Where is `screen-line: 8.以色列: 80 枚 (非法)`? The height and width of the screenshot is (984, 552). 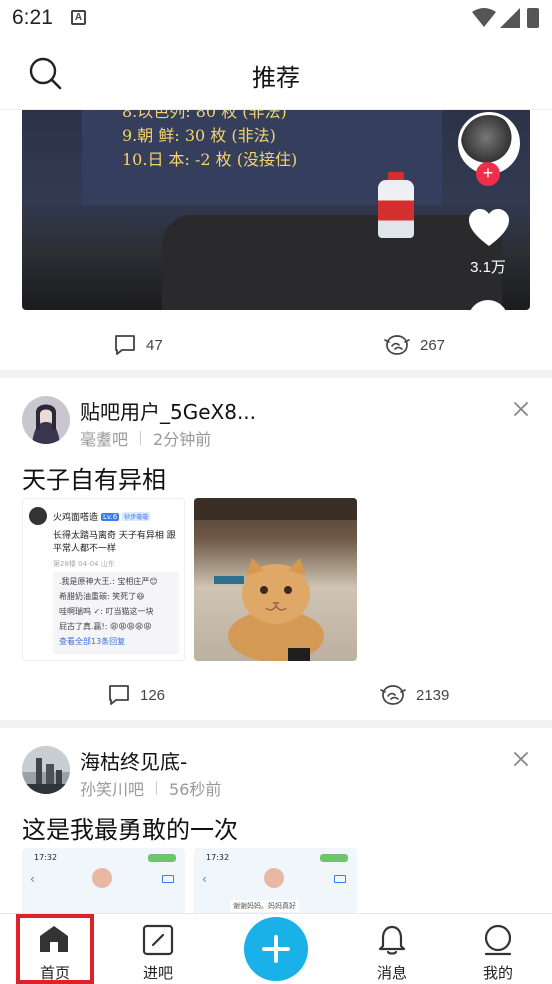 screen-line: 8.以色列: 80 枚 (非法) is located at coordinates (204, 115).